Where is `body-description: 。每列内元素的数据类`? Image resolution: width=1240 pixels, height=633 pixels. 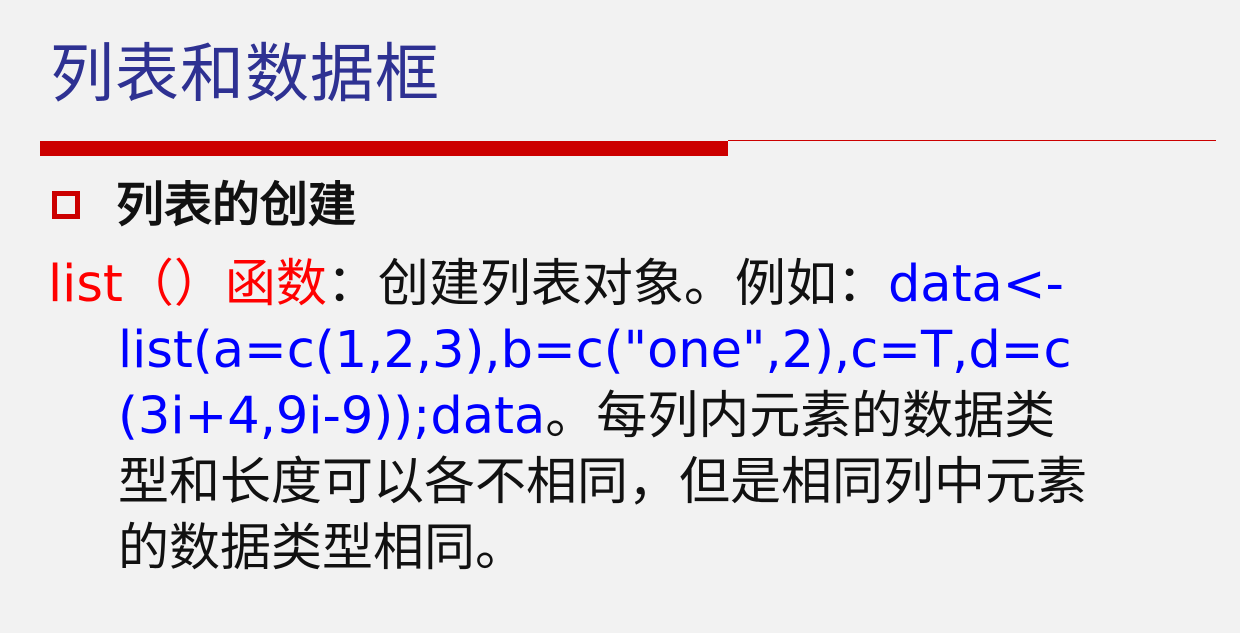
body-description: 。每列内元素的数据类 is located at coordinates (800, 416).